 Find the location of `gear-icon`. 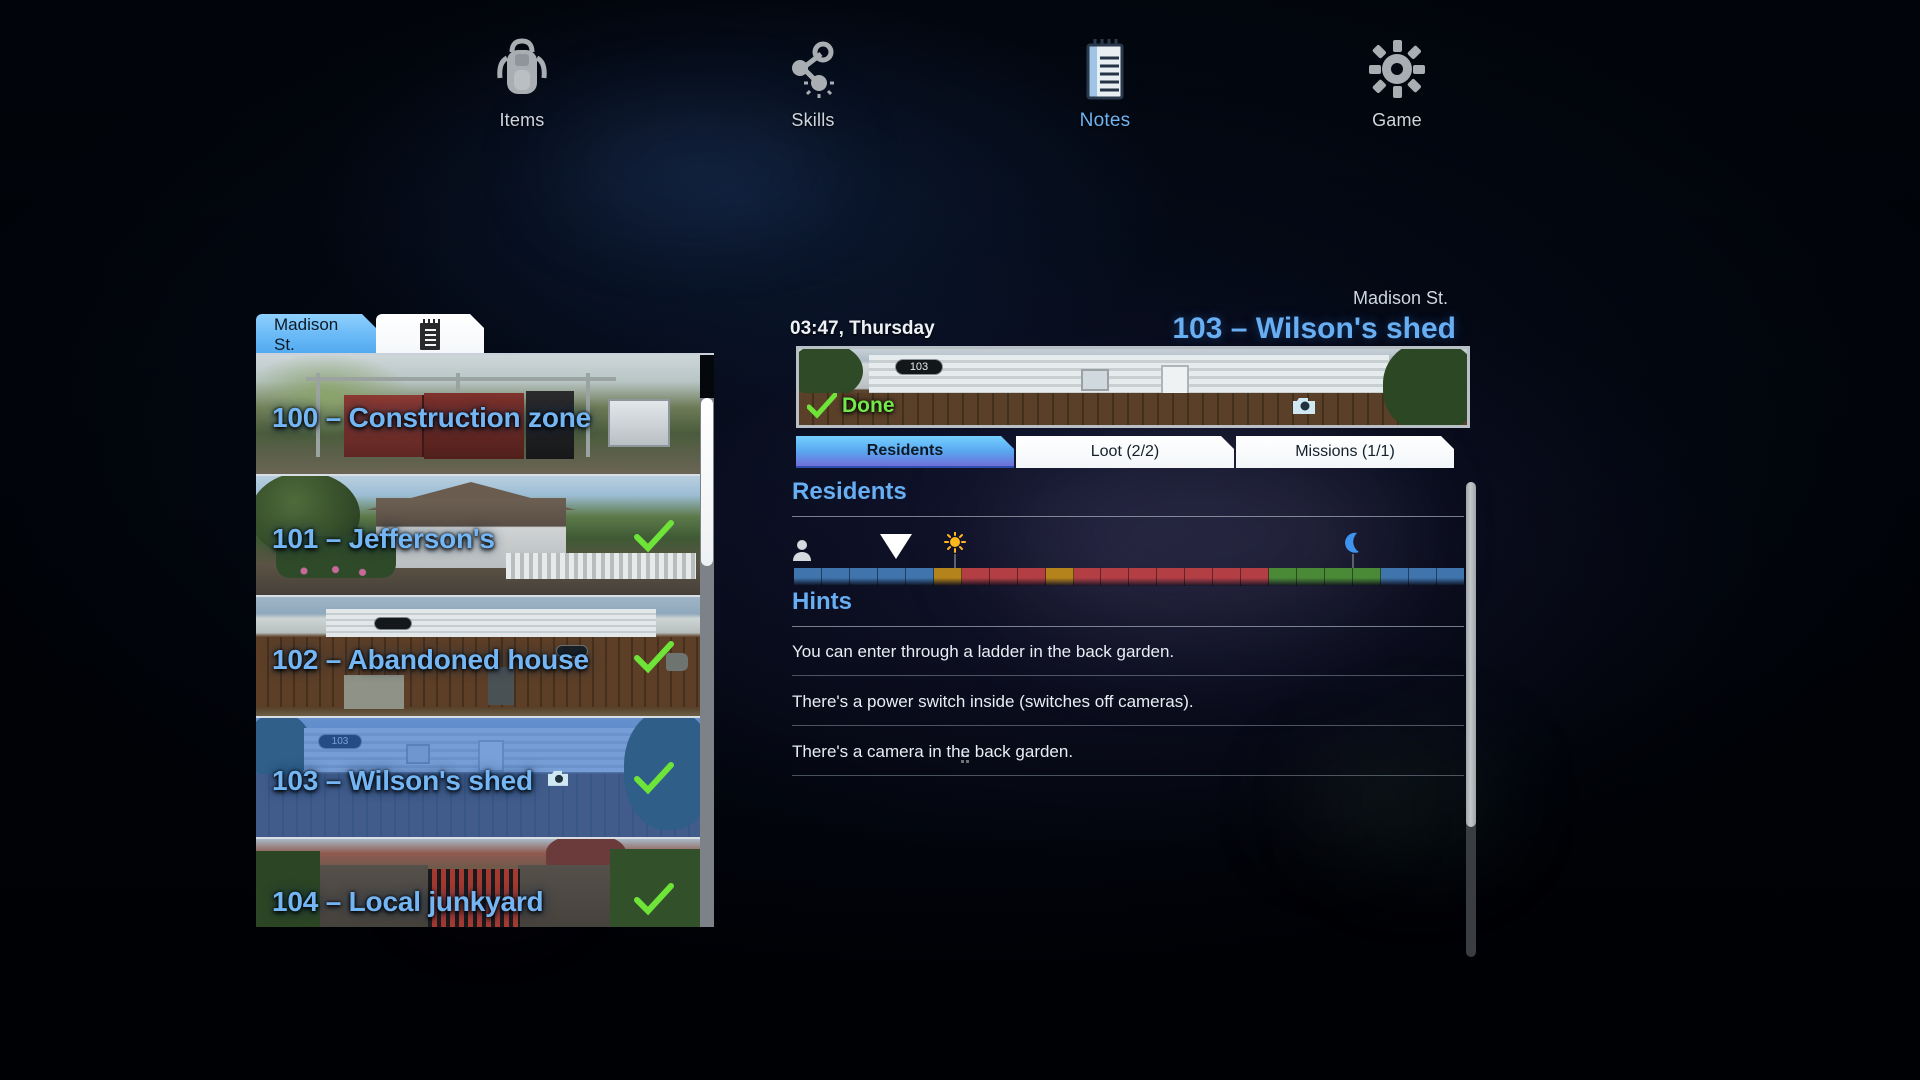

gear-icon is located at coordinates (1397, 69).